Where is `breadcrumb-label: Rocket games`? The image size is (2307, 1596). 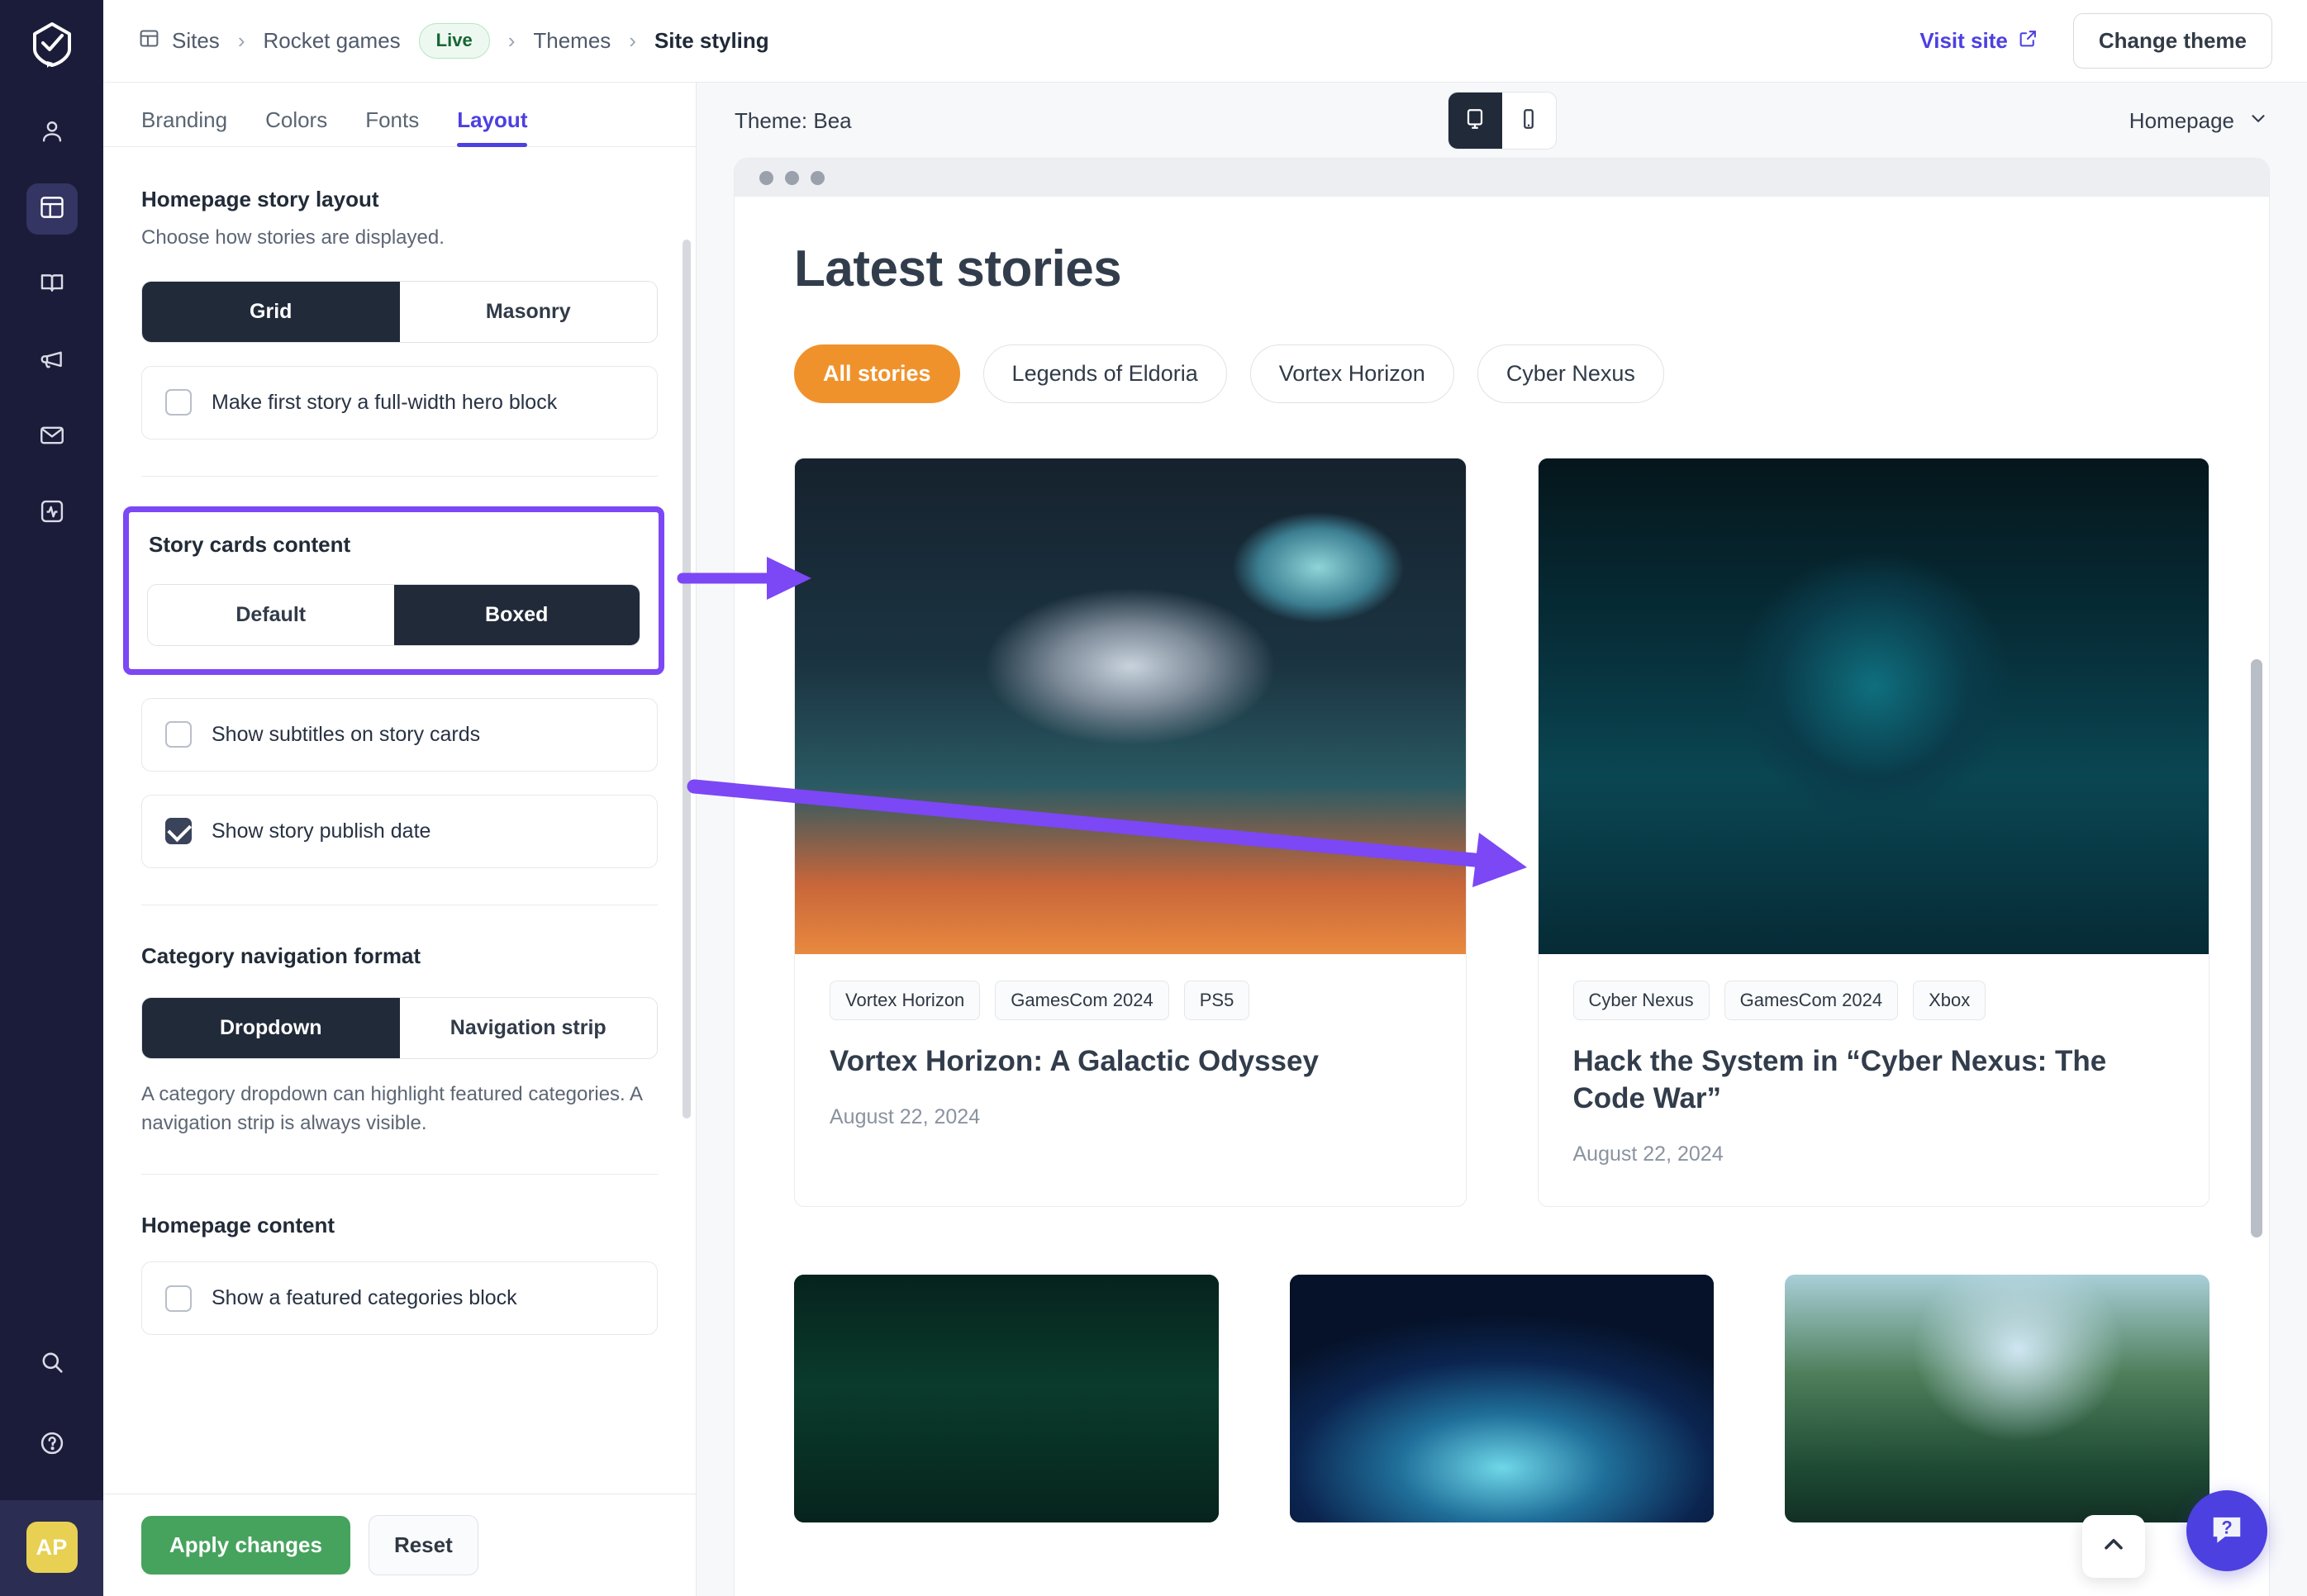 breadcrumb-label: Rocket games is located at coordinates (332, 40).